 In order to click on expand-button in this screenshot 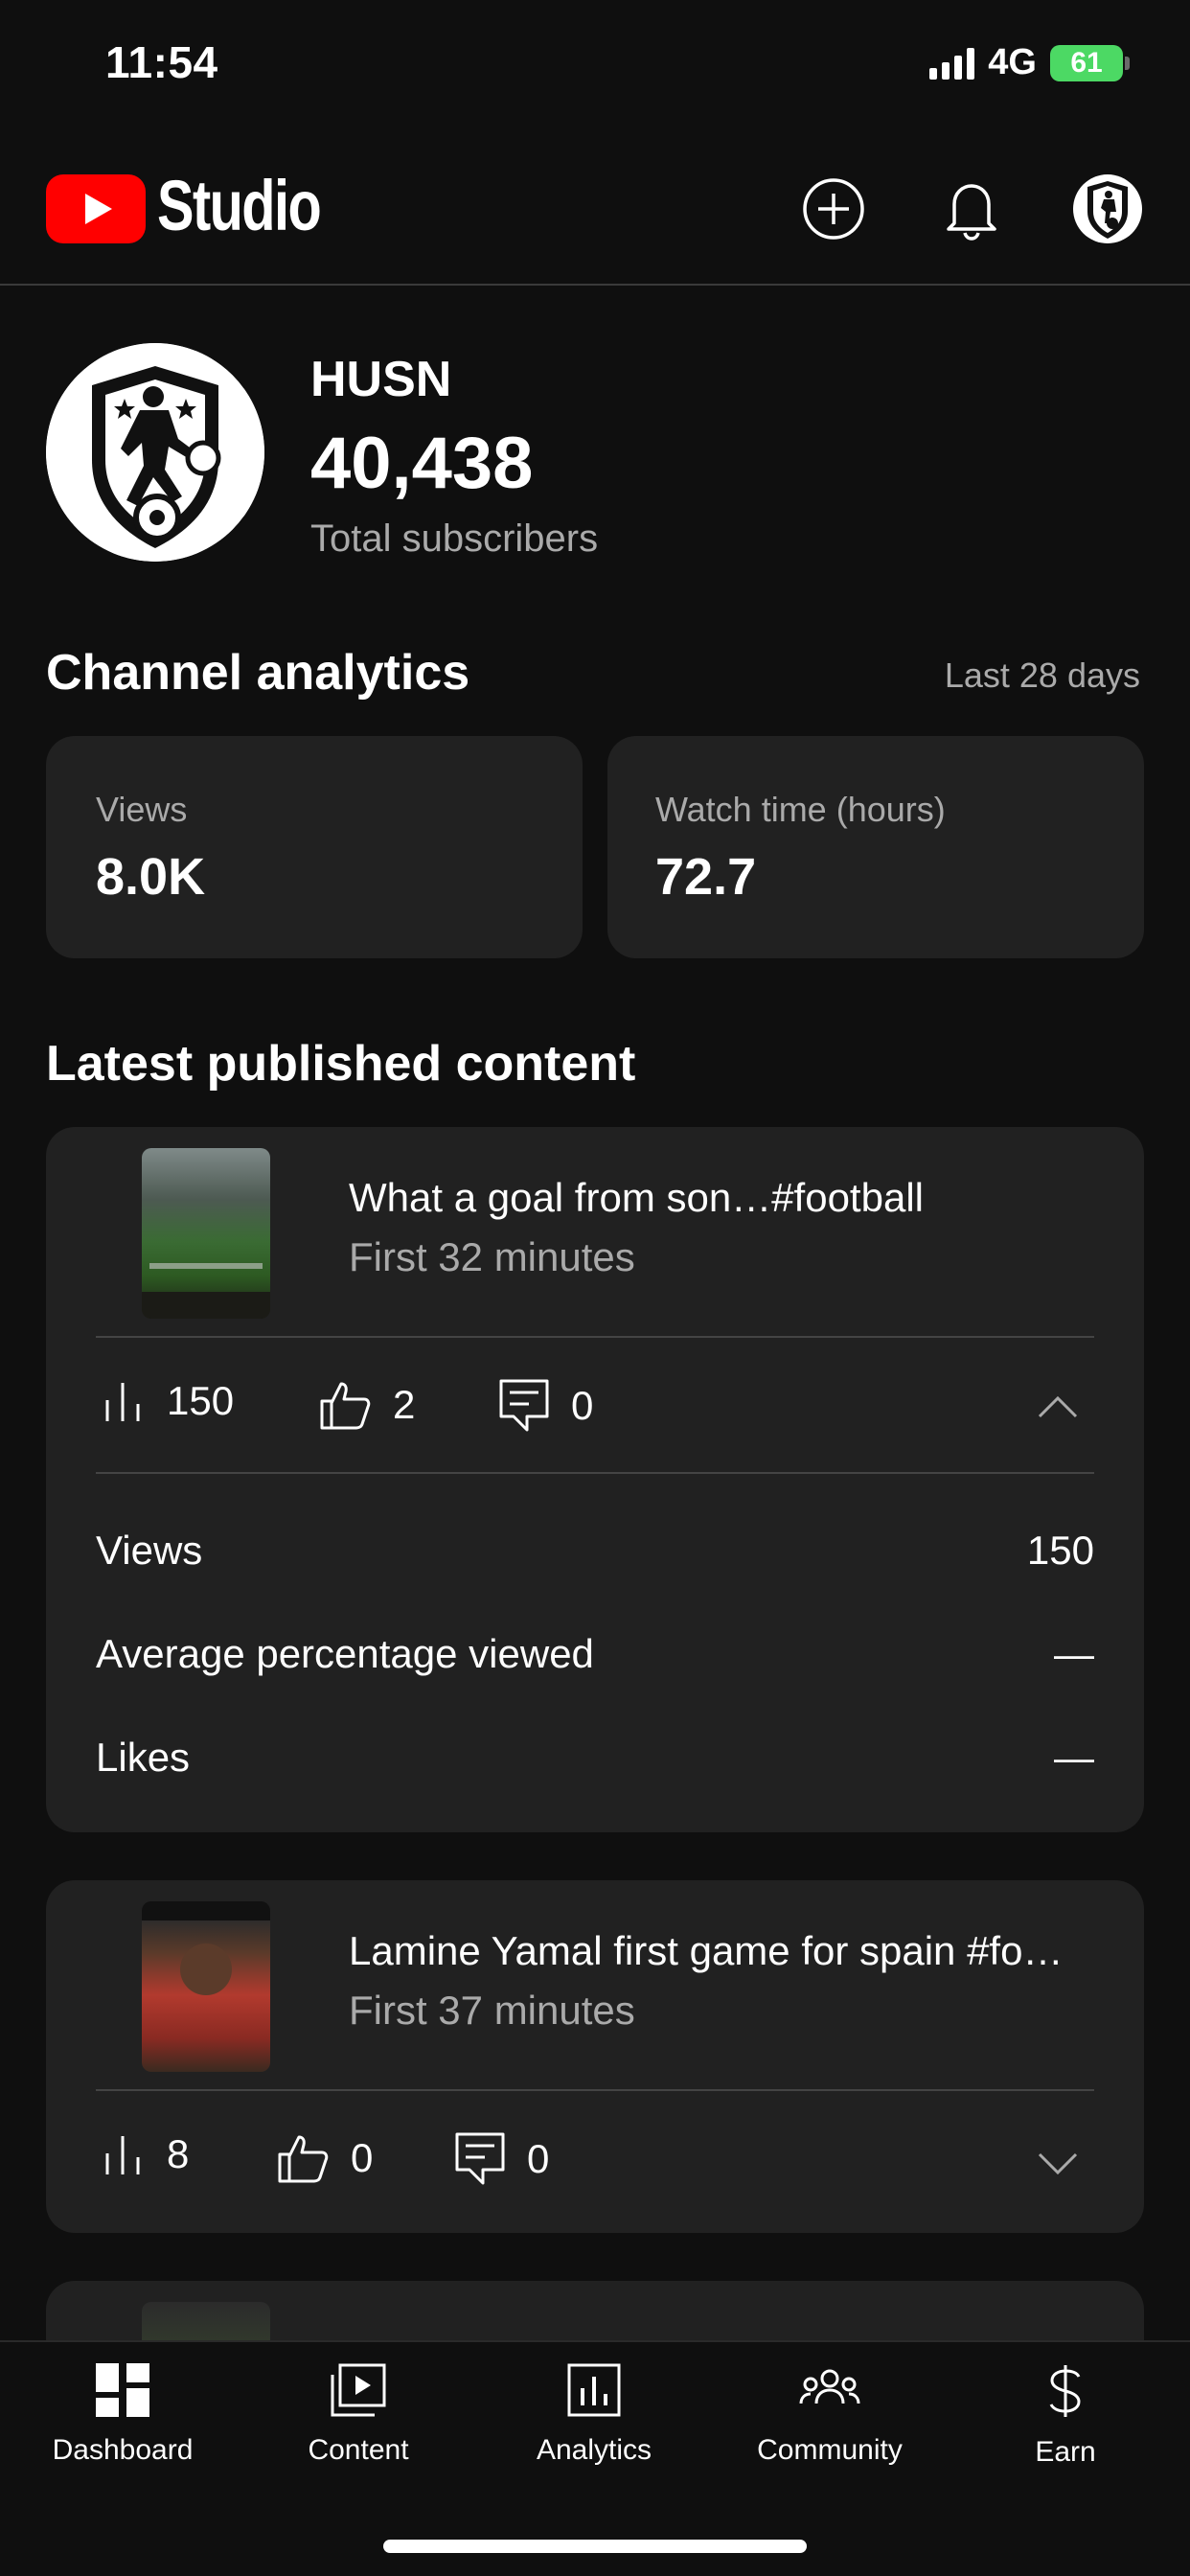, I will do `click(1058, 2164)`.